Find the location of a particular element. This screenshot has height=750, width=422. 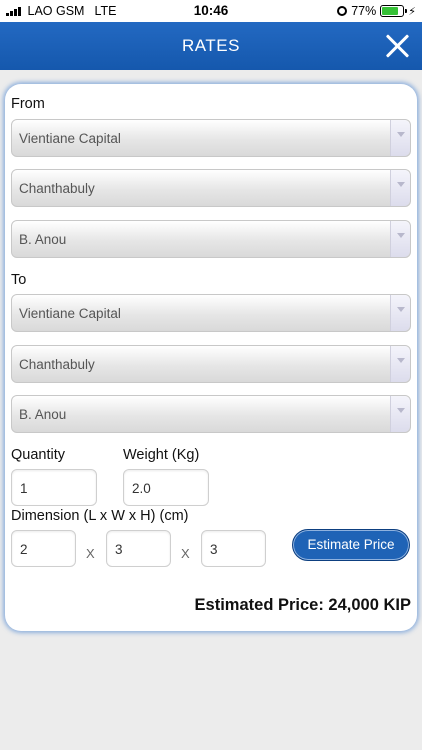

dimension-label: Dimension (L x W x H) (cm) is located at coordinates (100, 516).